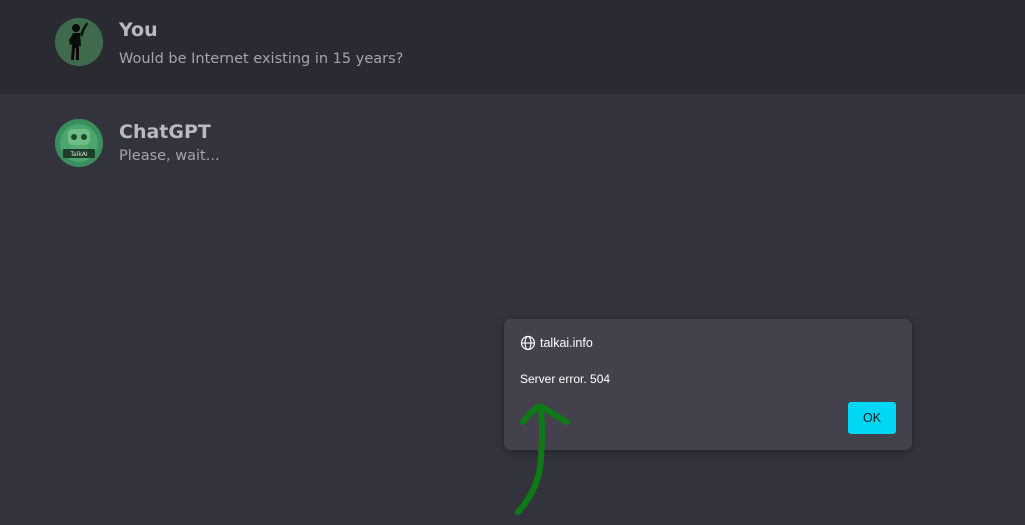 Image resolution: width=1025 pixels, height=525 pixels. What do you see at coordinates (565, 379) in the screenshot?
I see `dialog-message: Server error. 504` at bounding box center [565, 379].